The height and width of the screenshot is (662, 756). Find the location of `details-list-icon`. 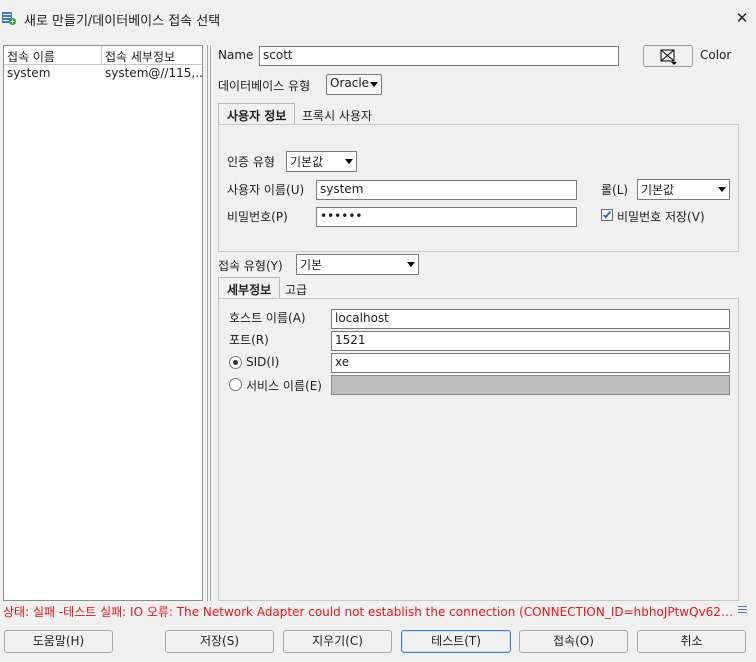

details-list-icon is located at coordinates (743, 610).